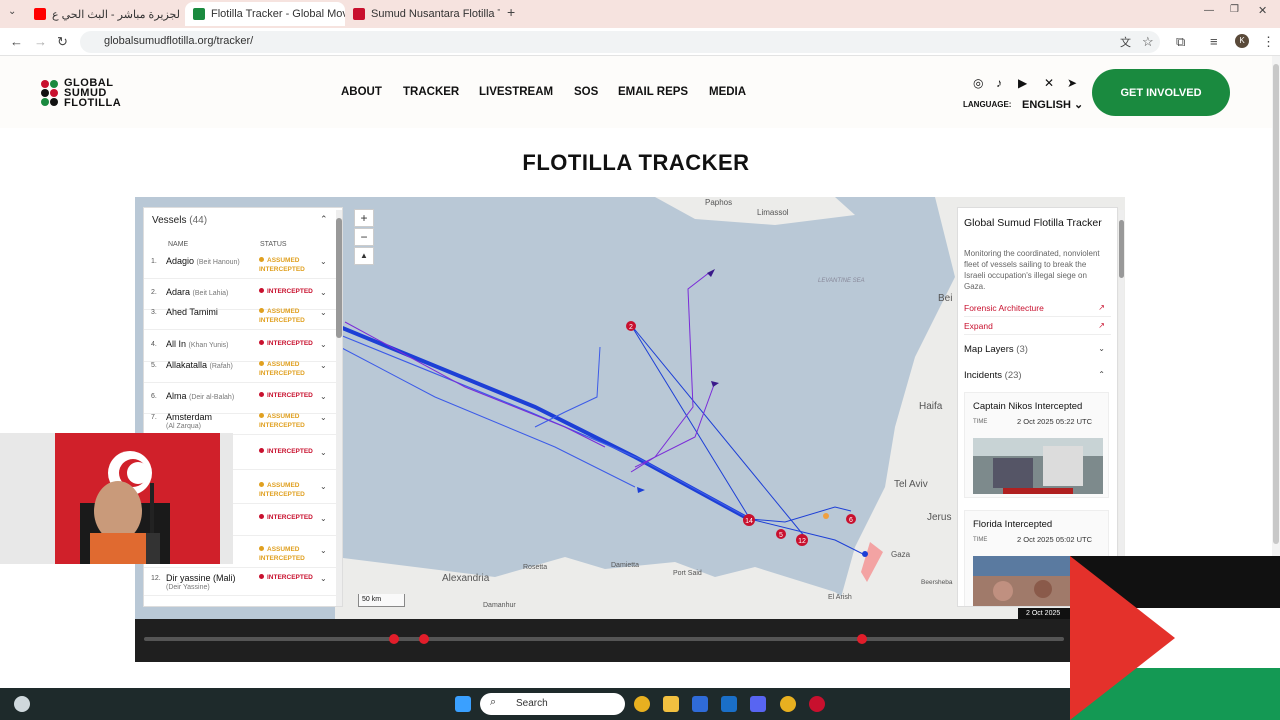 The height and width of the screenshot is (720, 1280). Describe the element at coordinates (749, 520) in the screenshot. I see `incident-marker: 14` at that location.